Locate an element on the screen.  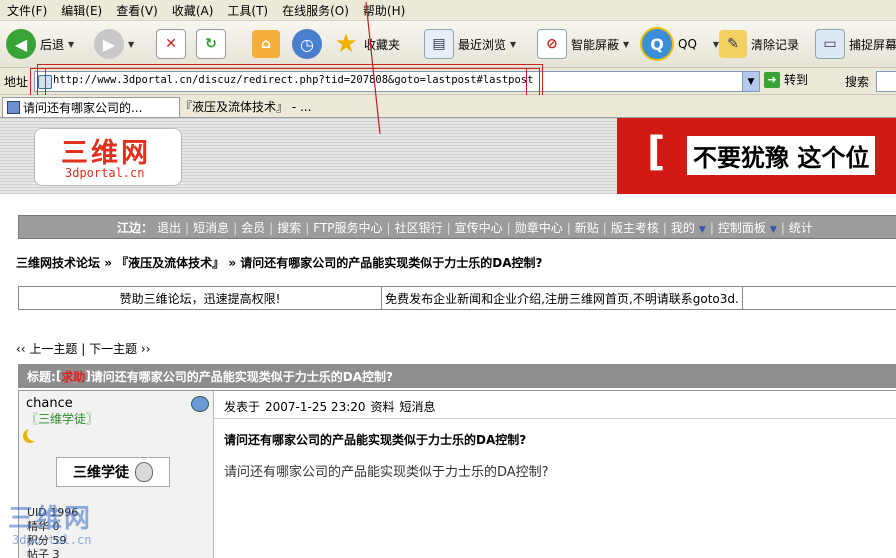
logo-main-text: 三维网 is located at coordinates (106, 153).